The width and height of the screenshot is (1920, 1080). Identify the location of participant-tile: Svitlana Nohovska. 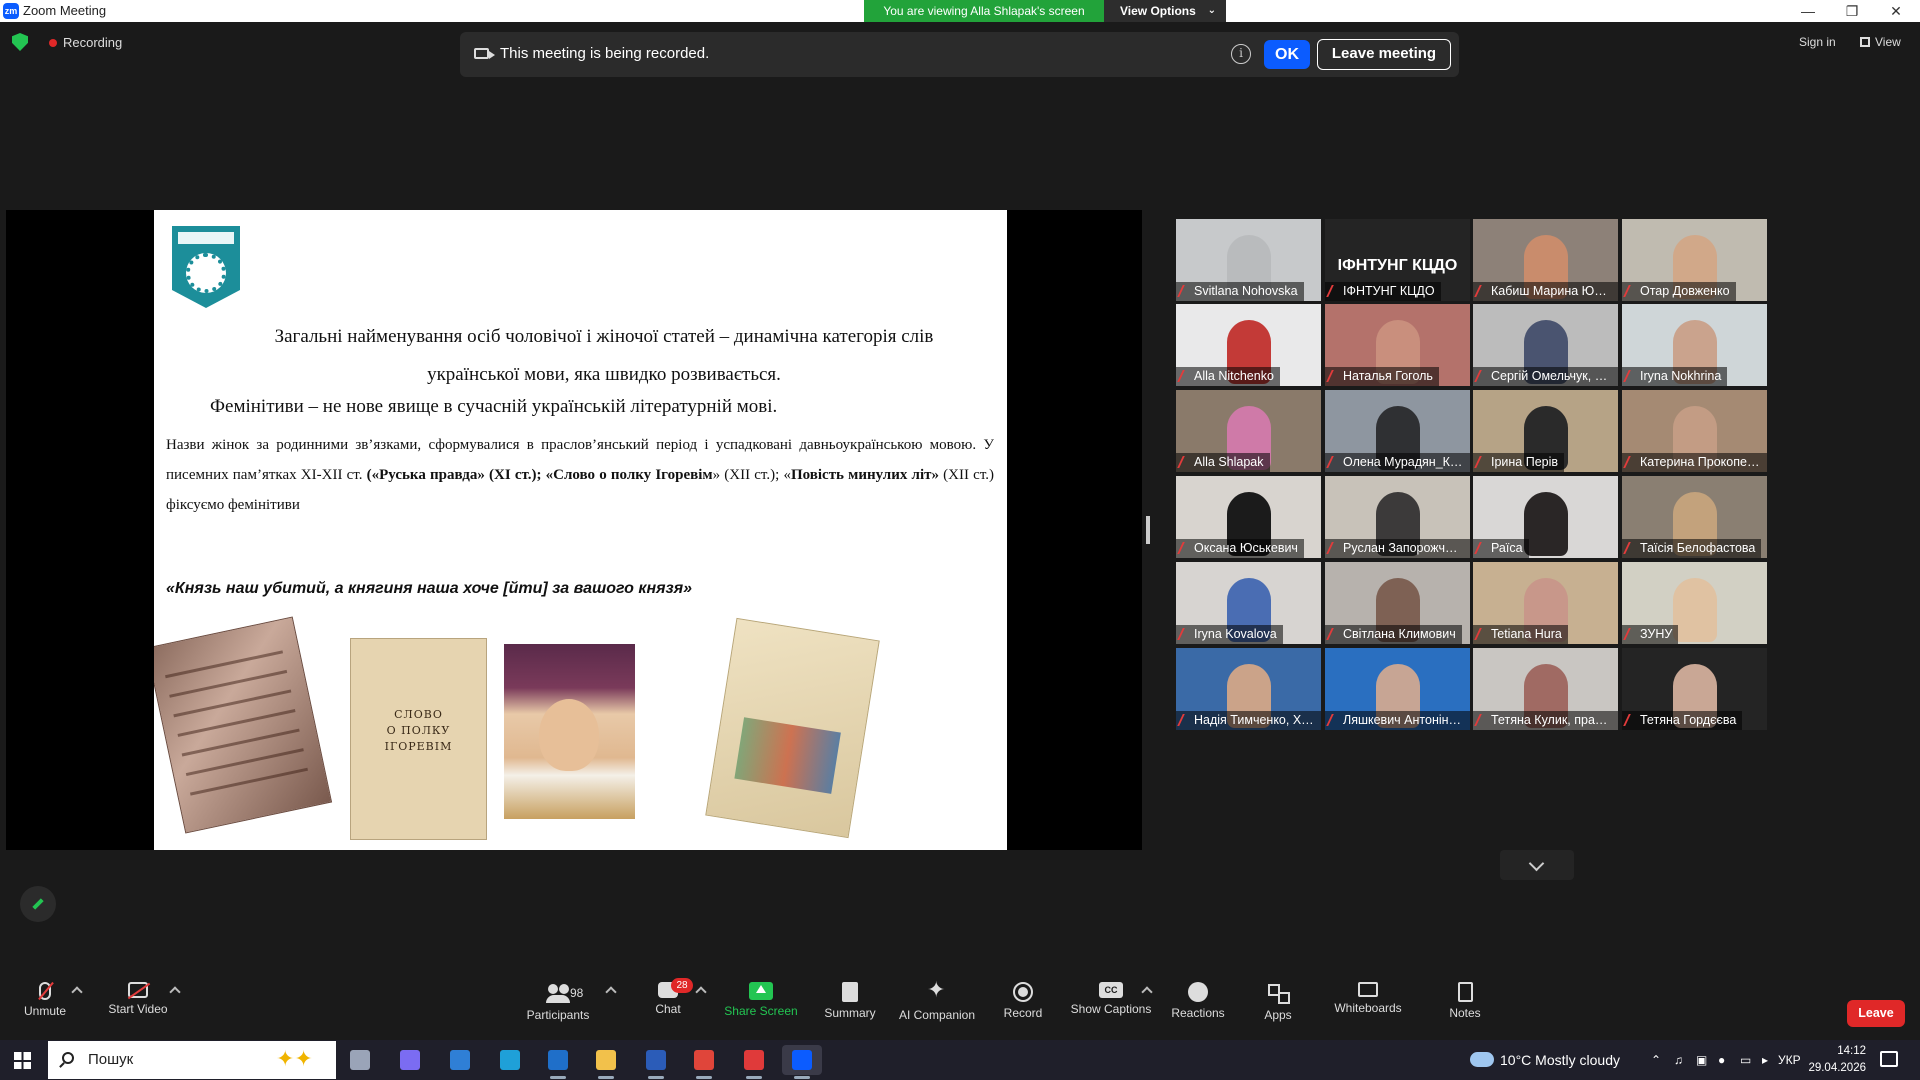
(1248, 260).